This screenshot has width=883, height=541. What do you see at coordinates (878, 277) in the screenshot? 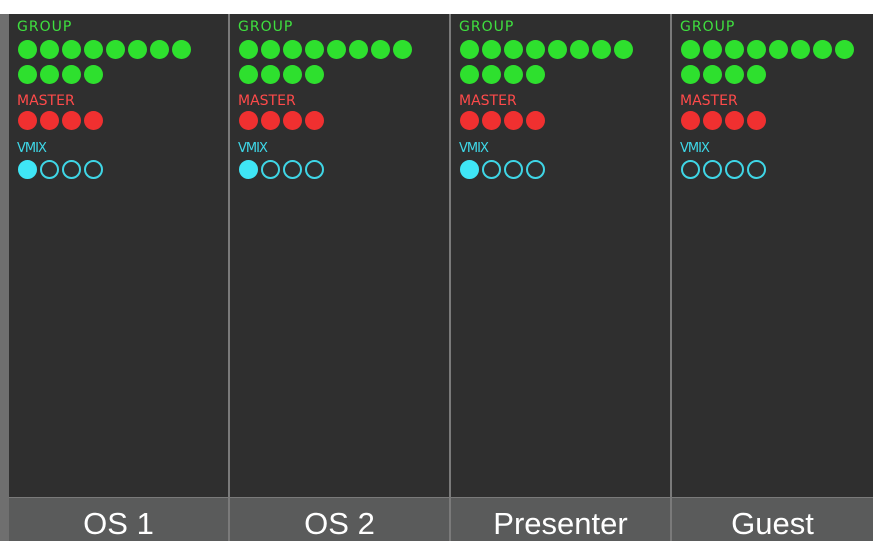
I see `window-edge` at bounding box center [878, 277].